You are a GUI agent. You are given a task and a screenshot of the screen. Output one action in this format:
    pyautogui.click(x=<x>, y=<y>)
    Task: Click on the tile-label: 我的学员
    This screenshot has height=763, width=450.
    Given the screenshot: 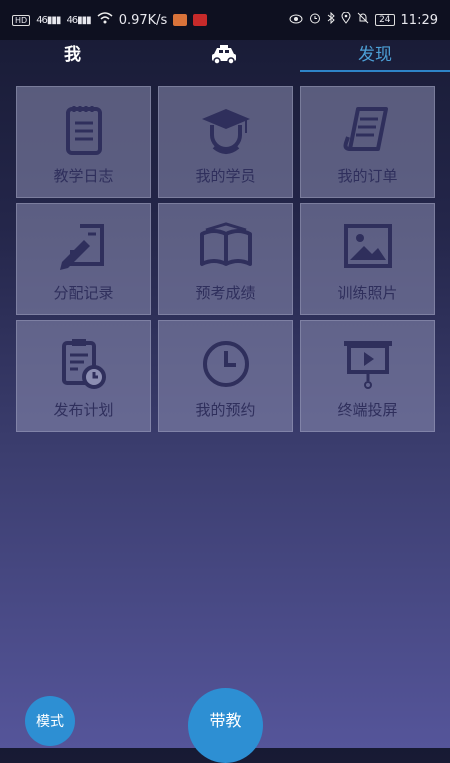 What is the action you would take?
    pyautogui.click(x=225, y=176)
    